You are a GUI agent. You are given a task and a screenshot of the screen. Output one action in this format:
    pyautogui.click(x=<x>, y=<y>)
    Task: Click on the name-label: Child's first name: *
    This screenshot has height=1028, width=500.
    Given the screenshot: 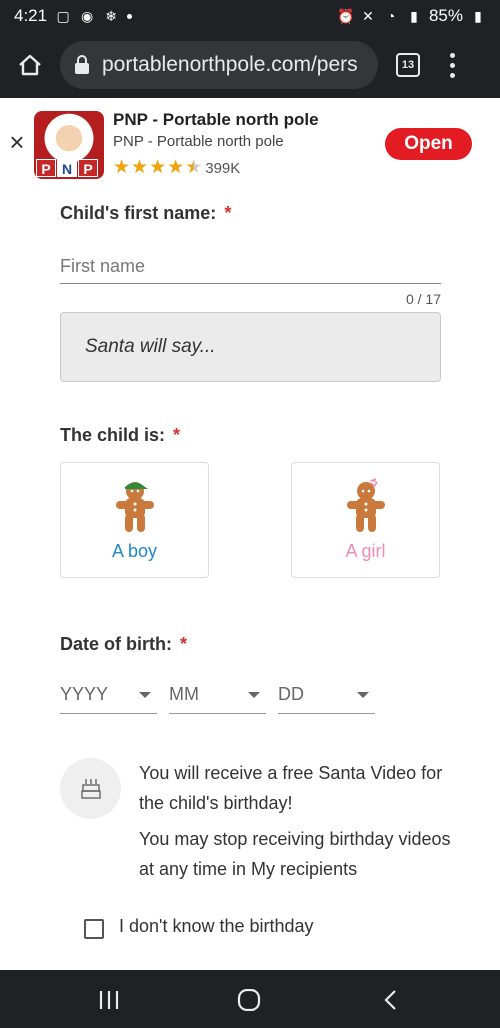 What is the action you would take?
    pyautogui.click(x=145, y=213)
    